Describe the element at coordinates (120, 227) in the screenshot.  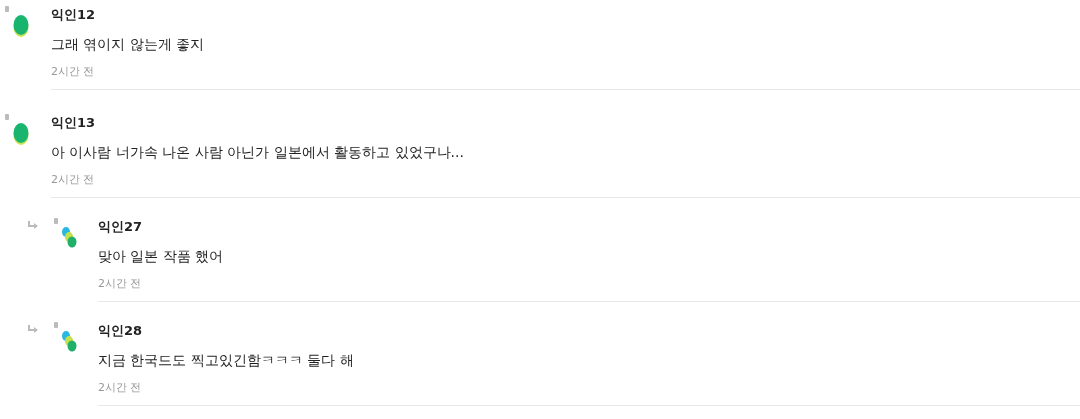
I see `author-name: 익인27` at that location.